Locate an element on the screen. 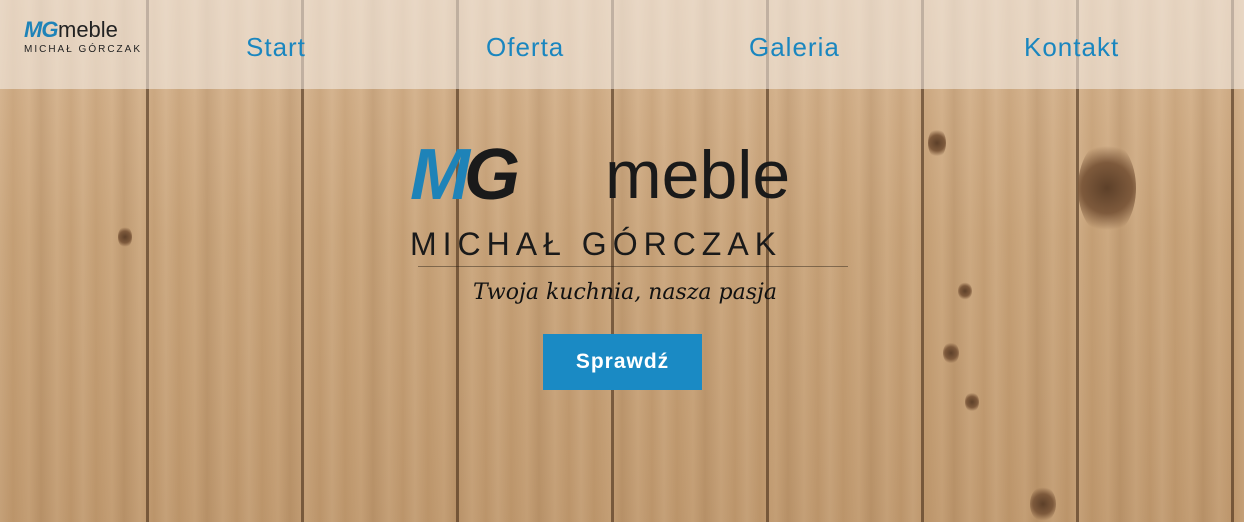  brand-logo-meble: meble is located at coordinates (88, 29).